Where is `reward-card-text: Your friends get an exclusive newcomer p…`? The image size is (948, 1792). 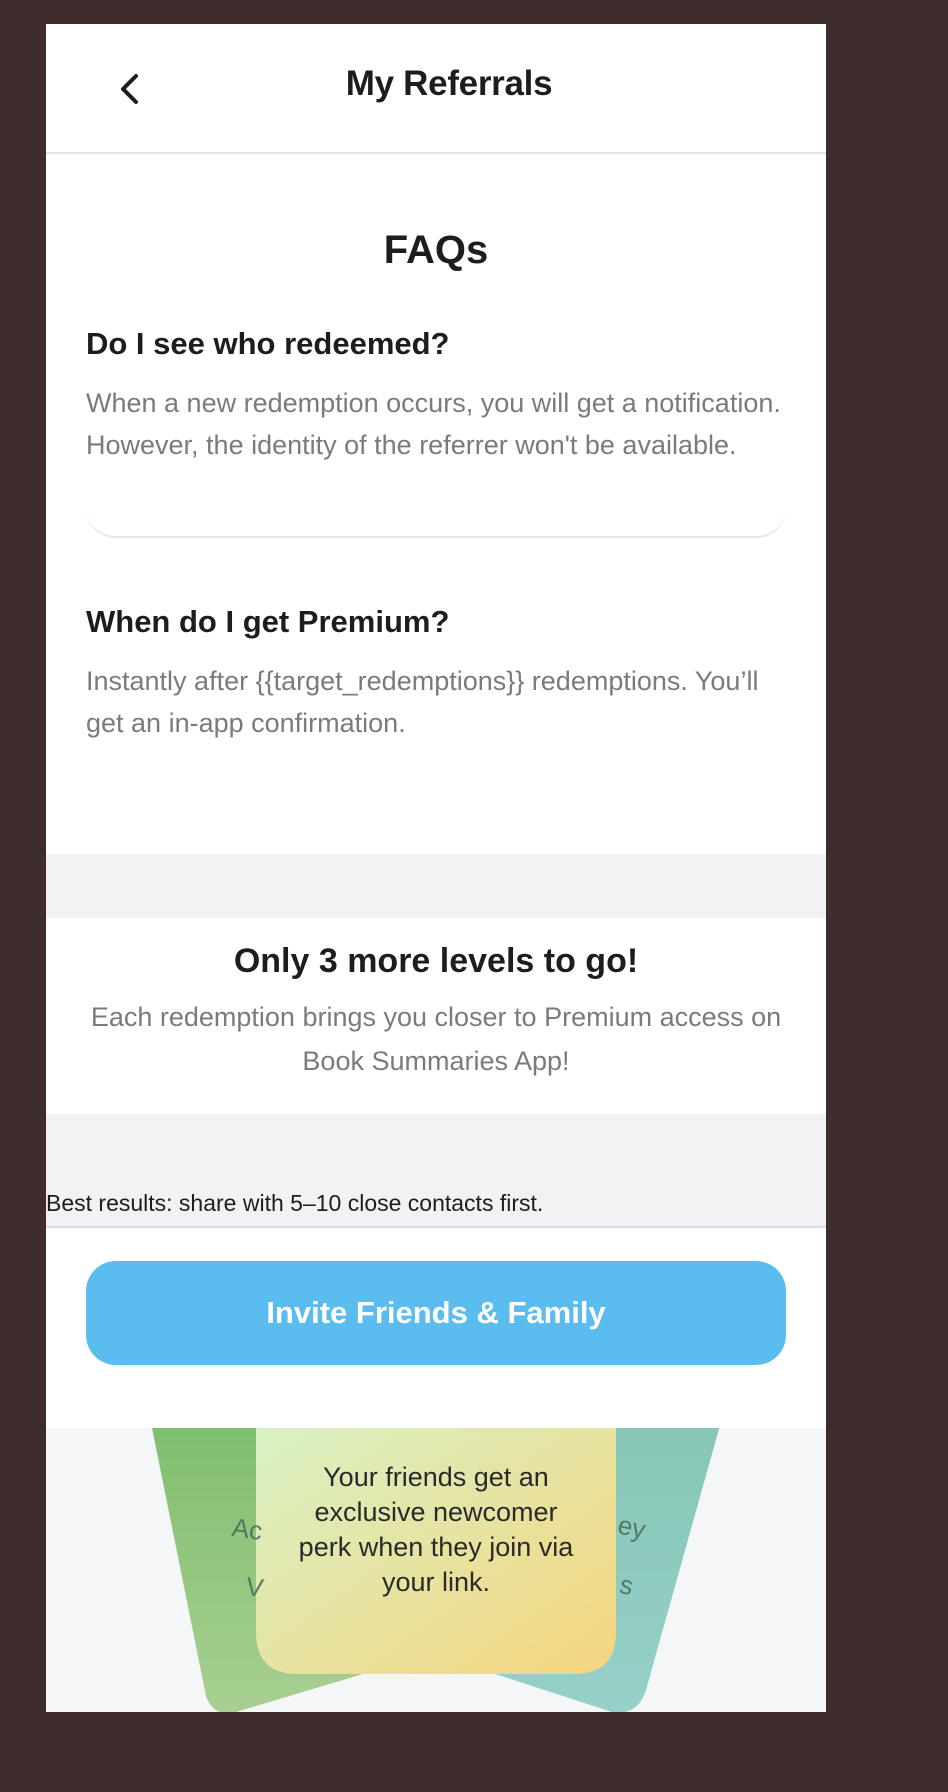 reward-card-text: Your friends get an exclusive newcomer p… is located at coordinates (436, 1529).